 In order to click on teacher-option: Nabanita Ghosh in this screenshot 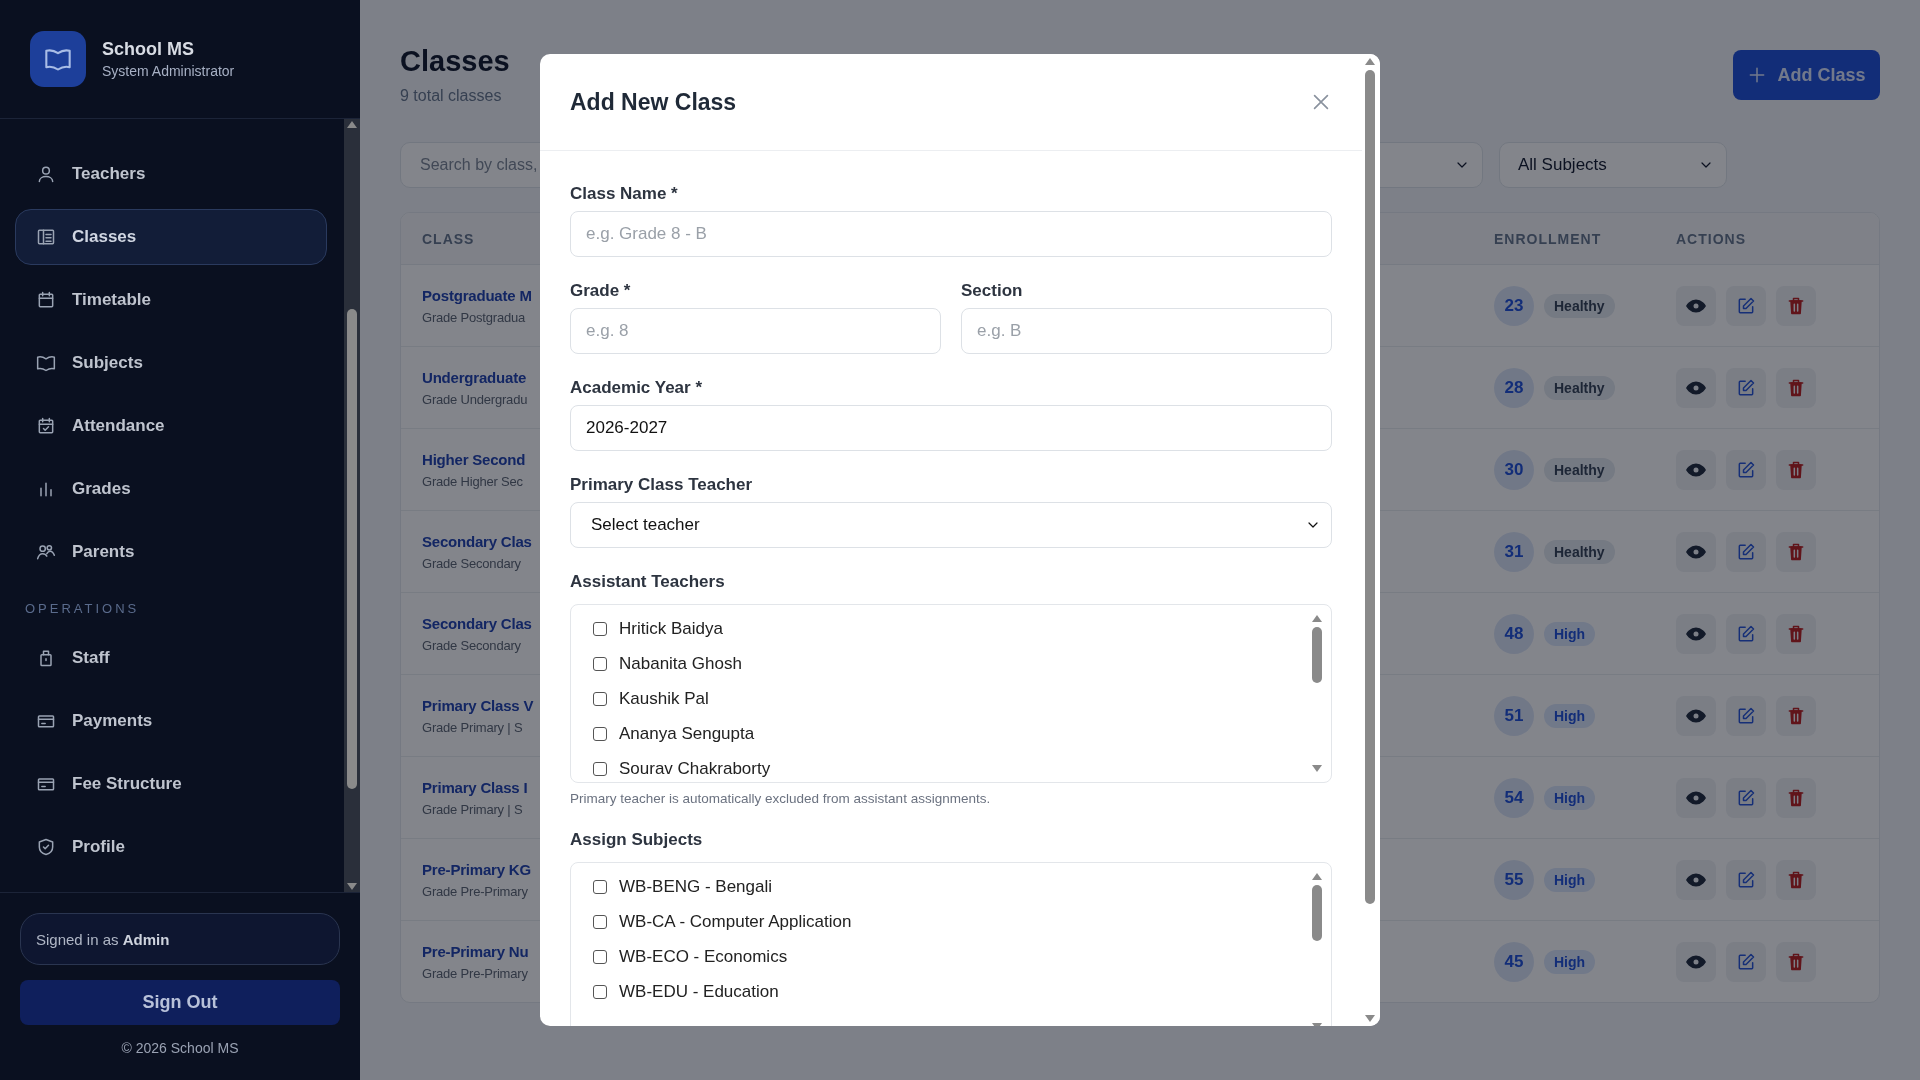, I will do `click(680, 664)`.